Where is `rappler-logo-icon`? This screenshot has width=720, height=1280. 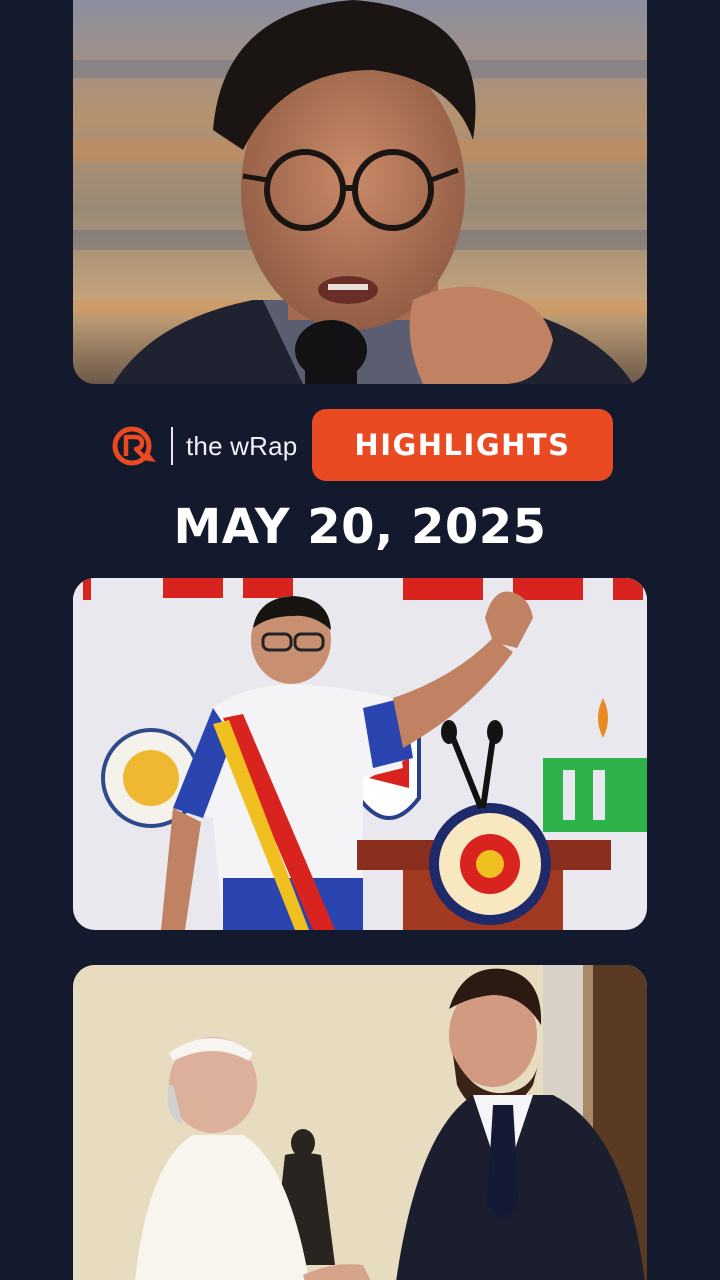
rappler-logo-icon is located at coordinates (135, 446).